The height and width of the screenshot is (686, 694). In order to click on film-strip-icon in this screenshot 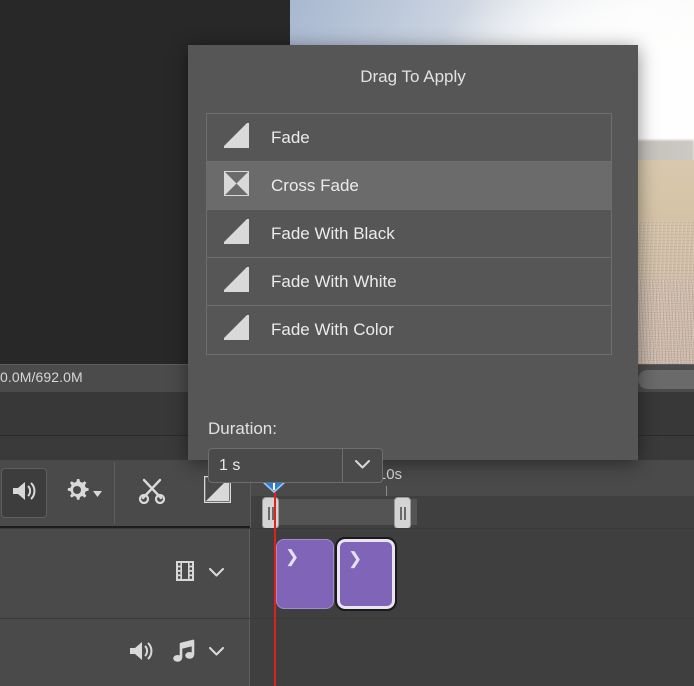, I will do `click(185, 573)`.